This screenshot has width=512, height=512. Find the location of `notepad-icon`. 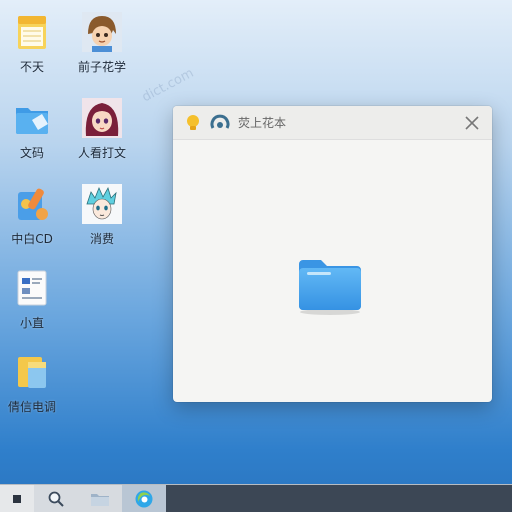

notepad-icon is located at coordinates (32, 32).